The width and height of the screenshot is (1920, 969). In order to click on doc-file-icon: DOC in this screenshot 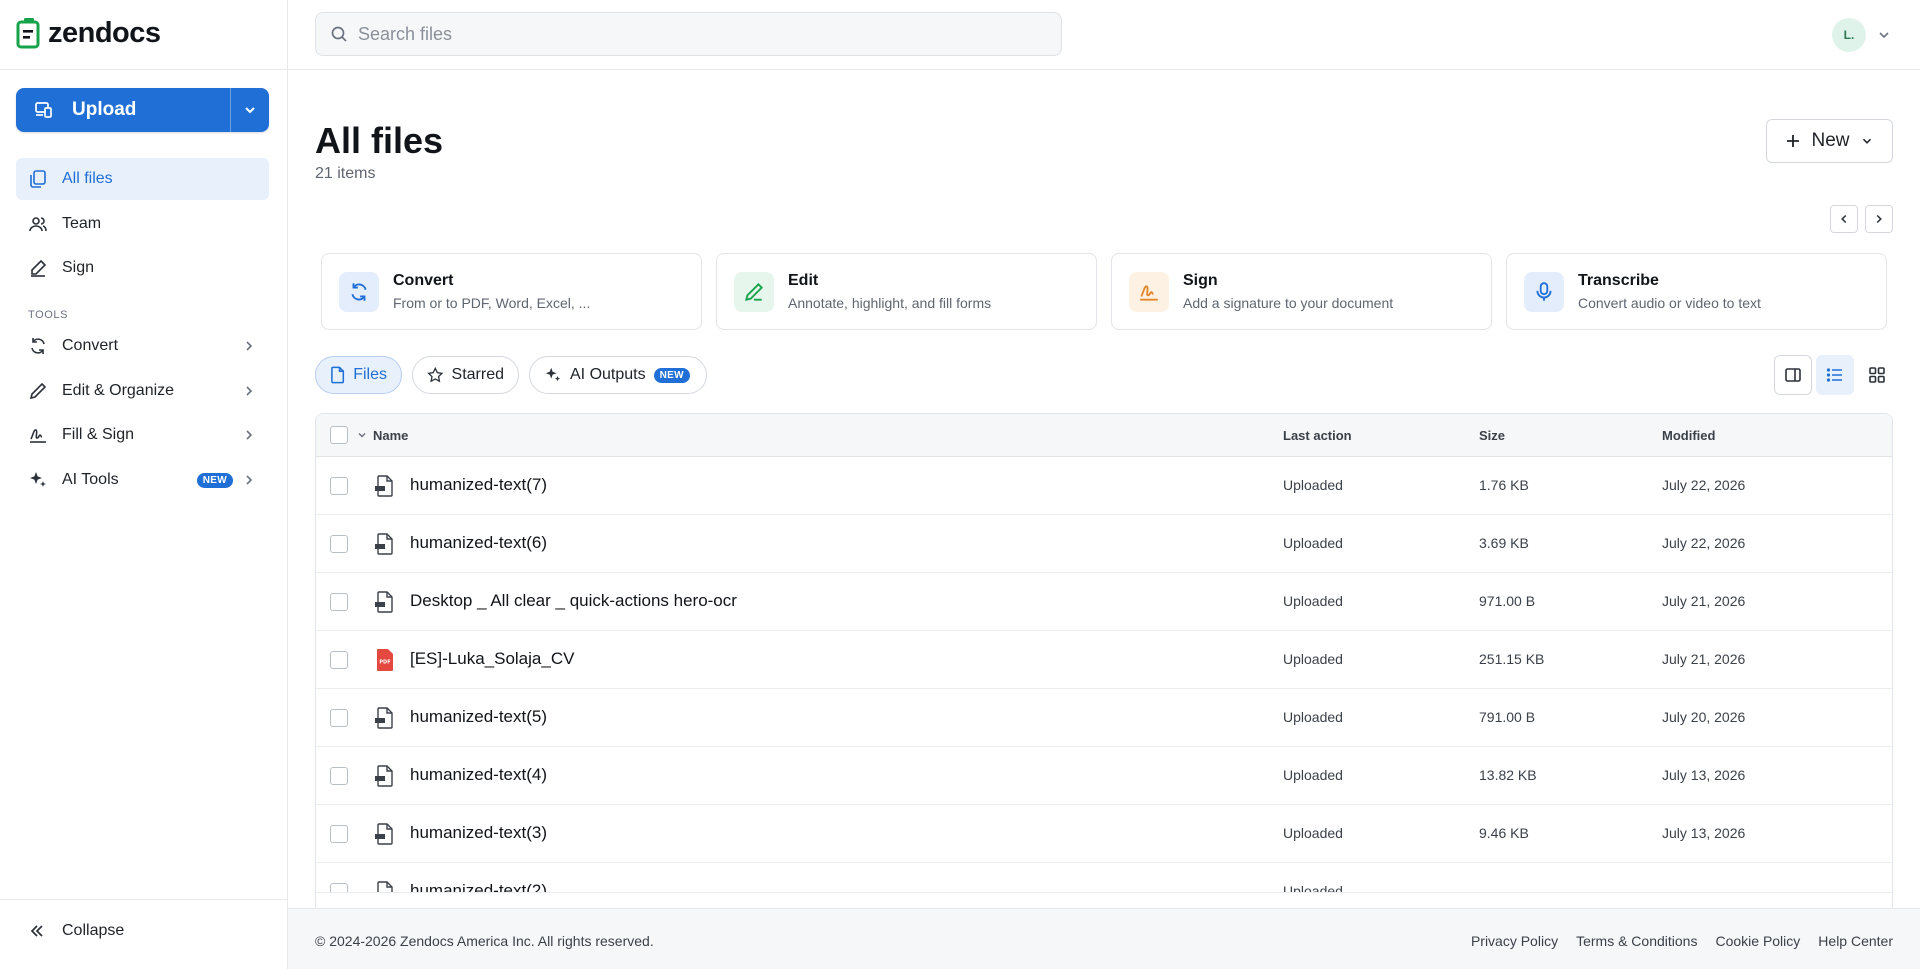, I will do `click(385, 834)`.